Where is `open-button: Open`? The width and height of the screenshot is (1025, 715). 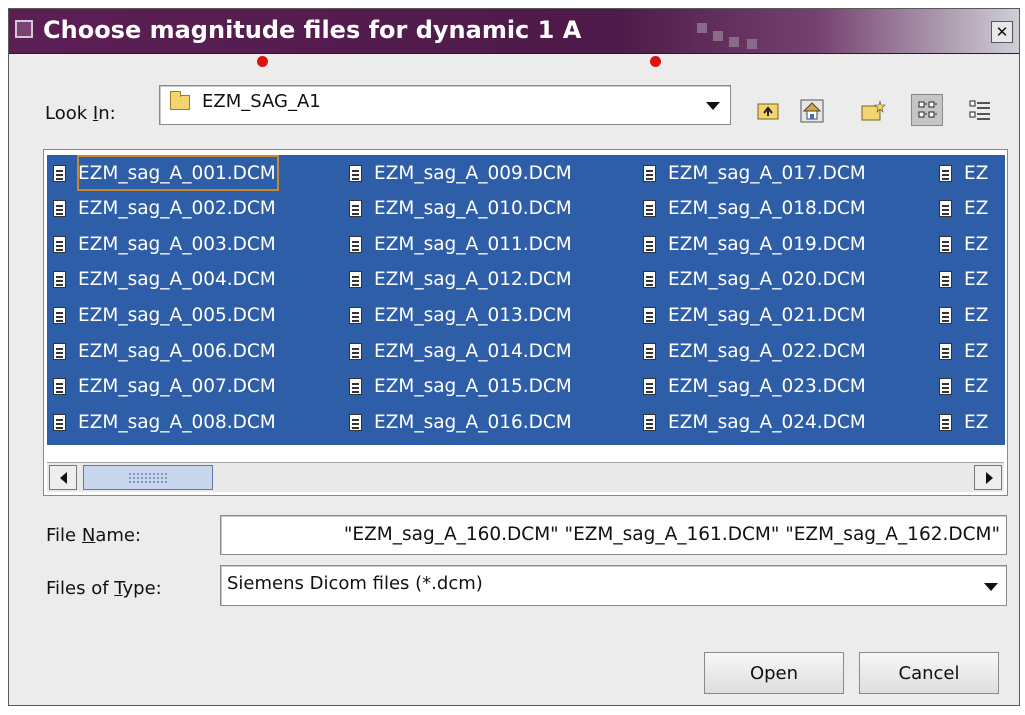
open-button: Open is located at coordinates (774, 673).